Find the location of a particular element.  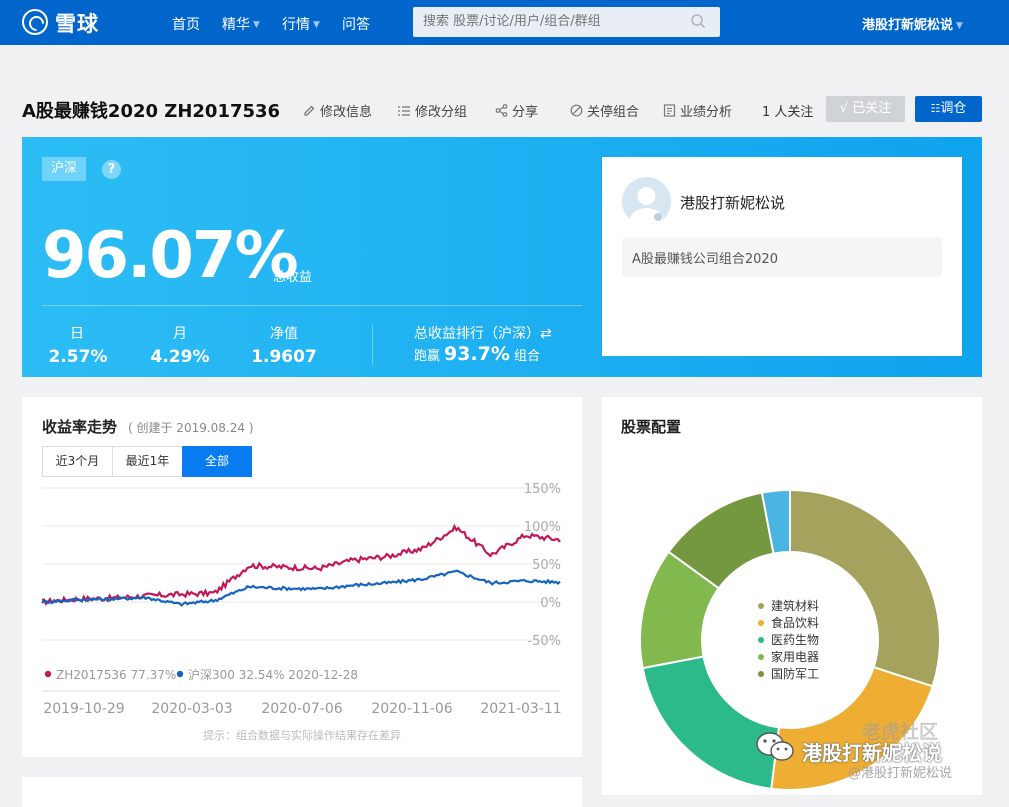

user-avatar-icon is located at coordinates (646, 206).